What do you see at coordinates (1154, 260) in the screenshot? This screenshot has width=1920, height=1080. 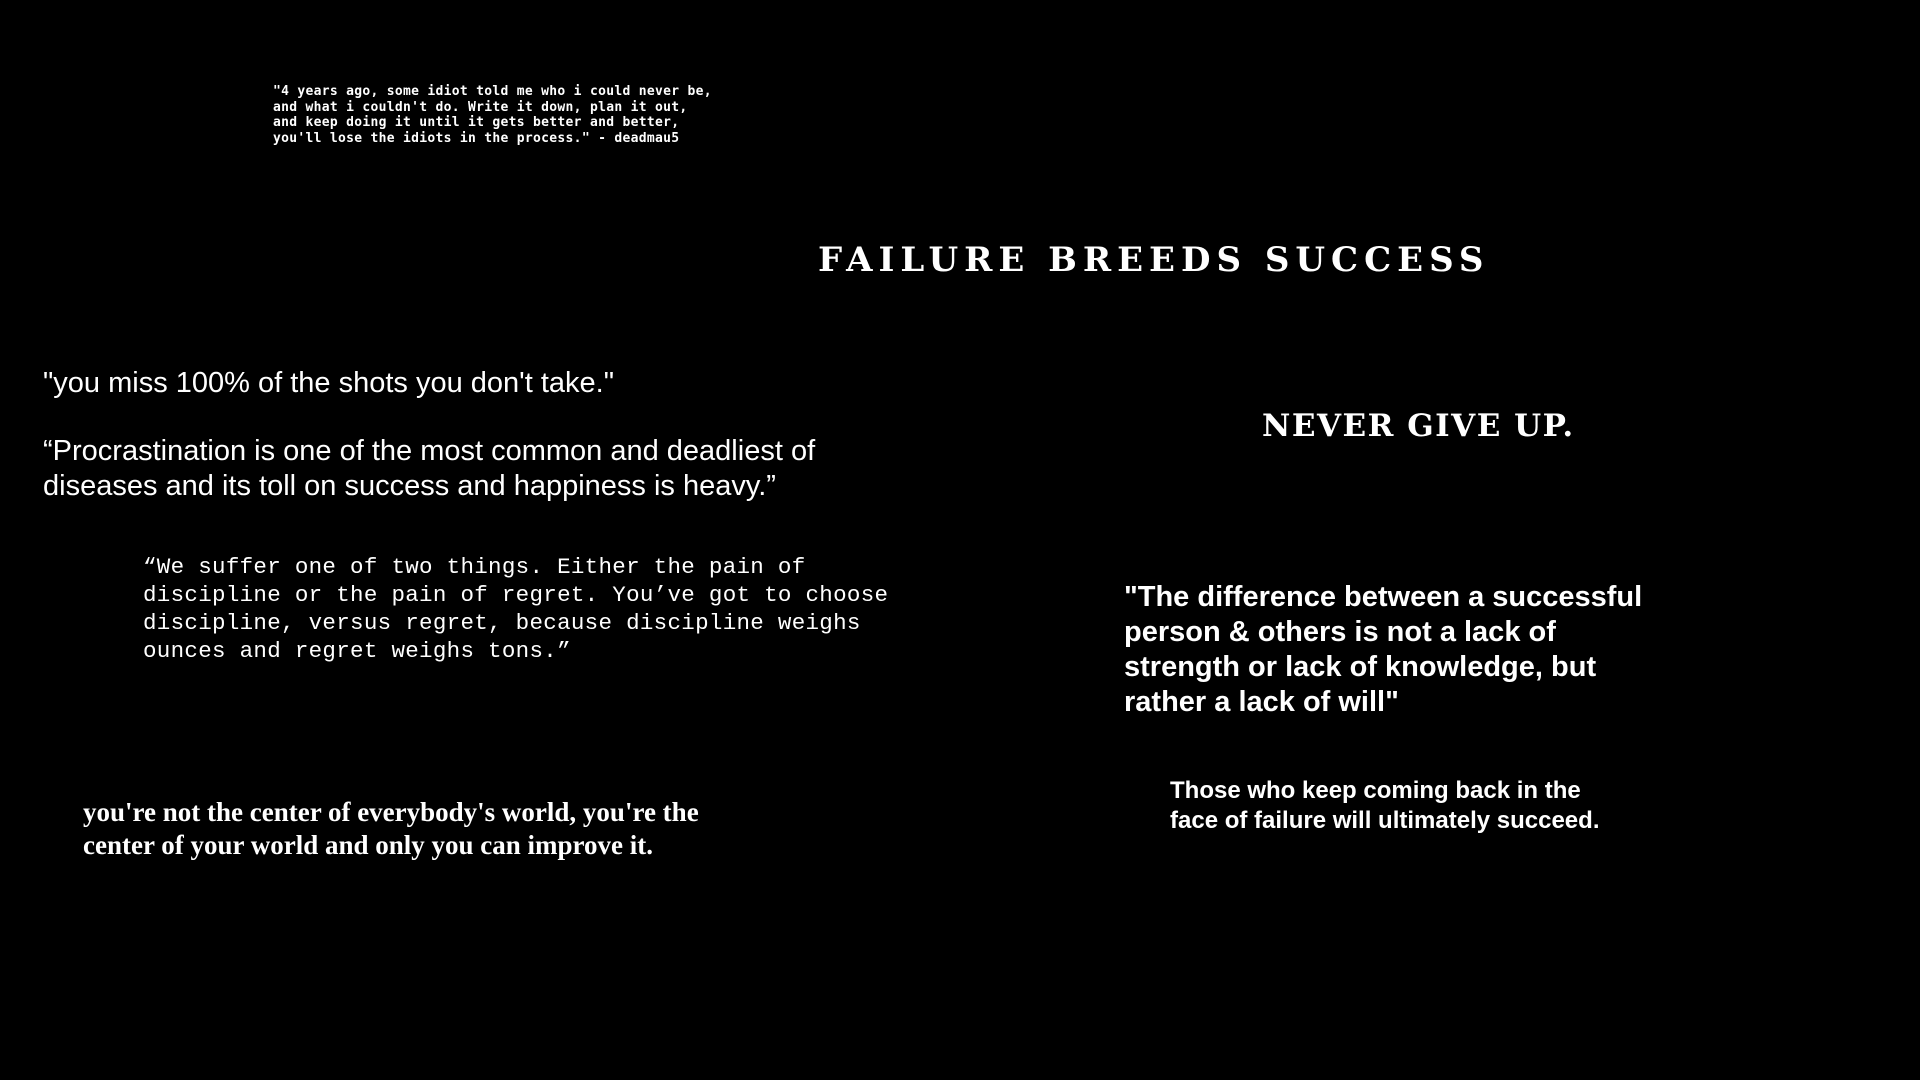 I see `heading-failure-breeds-success: FAILURE BREEDS SUCCESS` at bounding box center [1154, 260].